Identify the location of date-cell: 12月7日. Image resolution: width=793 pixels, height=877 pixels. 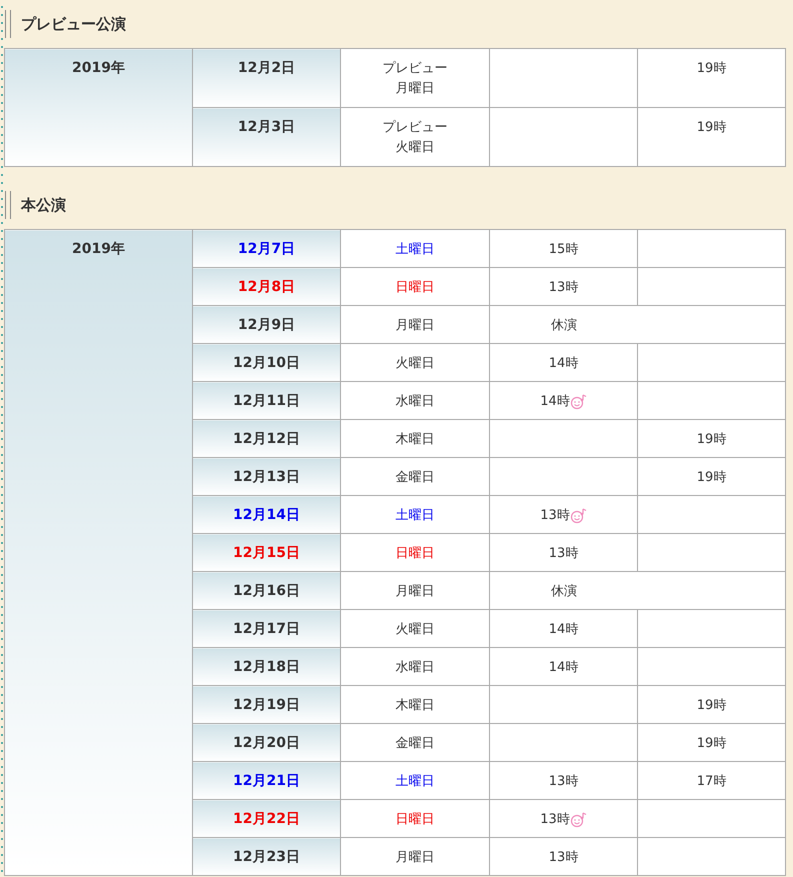
(266, 249).